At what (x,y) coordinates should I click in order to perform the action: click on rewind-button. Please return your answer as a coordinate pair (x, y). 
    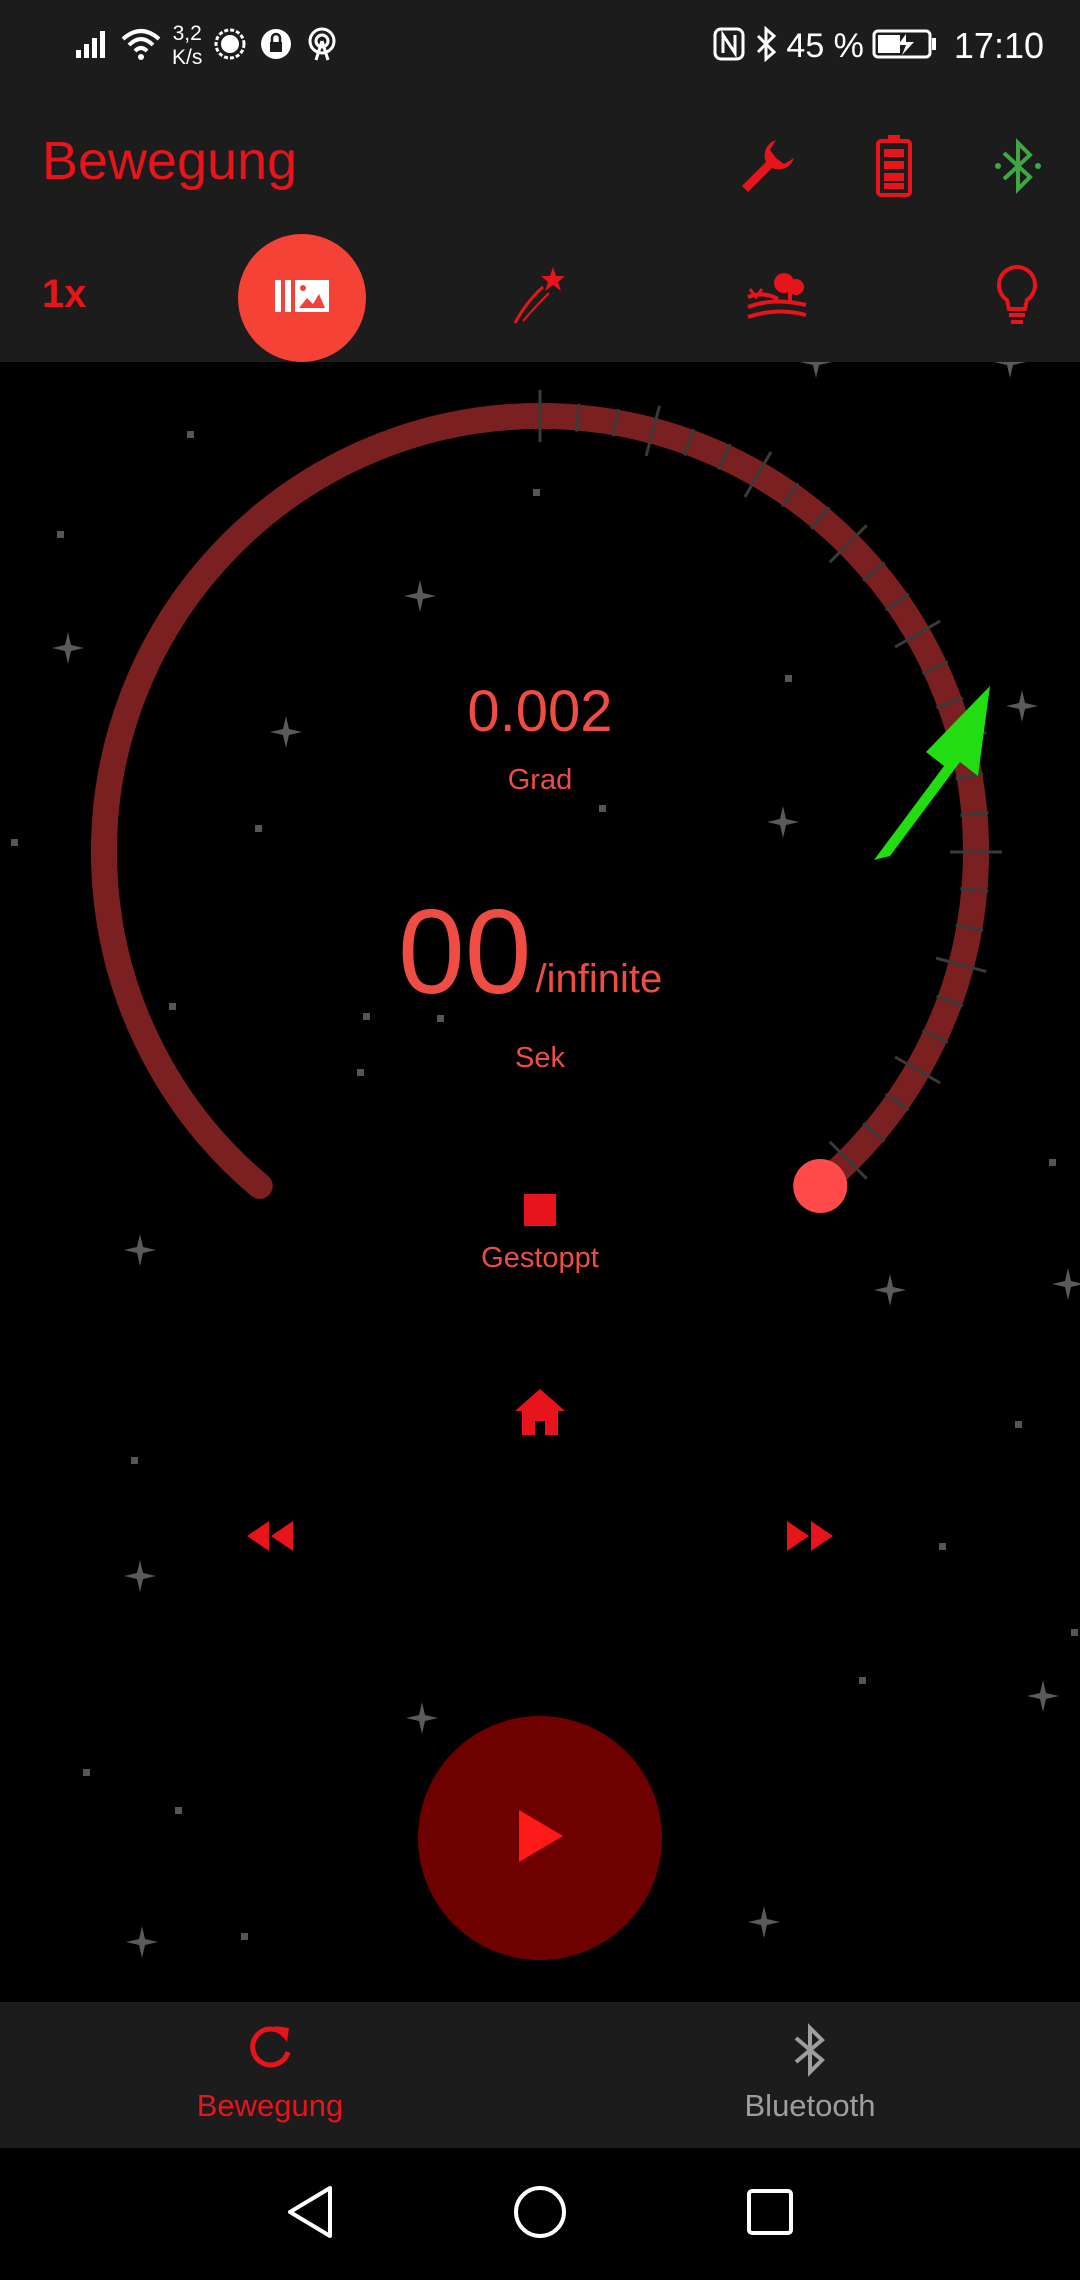
    Looking at the image, I should click on (270, 1538).